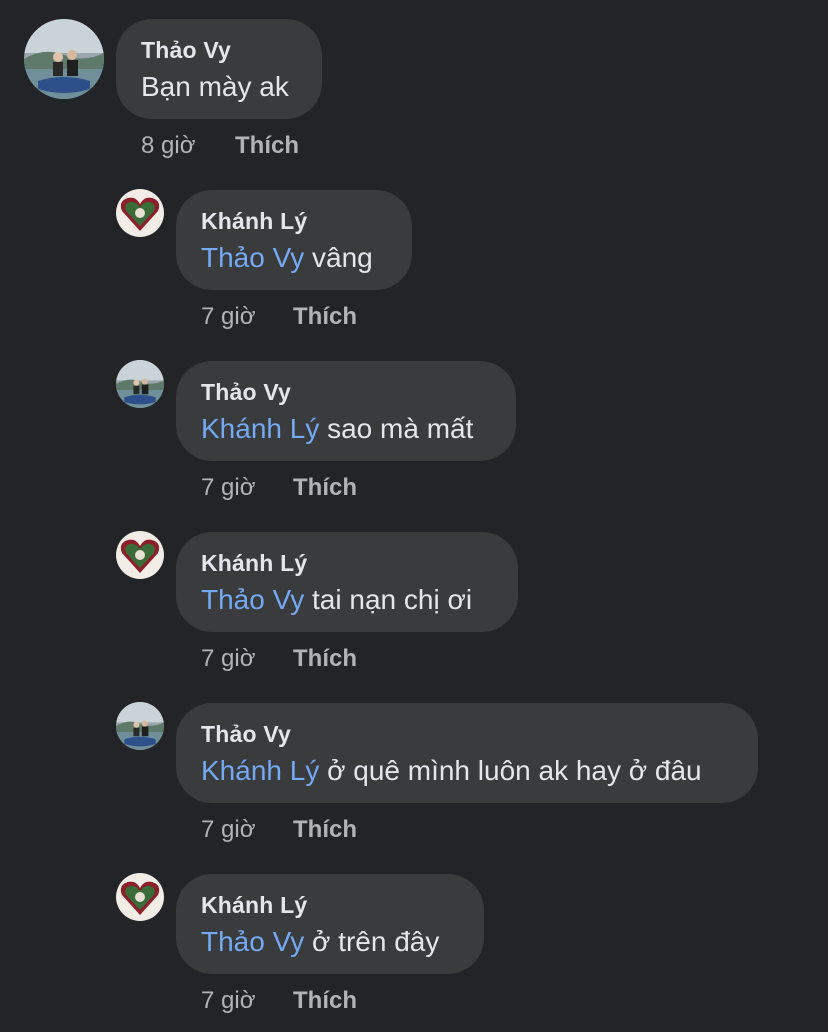 Image resolution: width=828 pixels, height=1032 pixels. I want to click on comment-body: Bạn mày ak, so click(215, 86).